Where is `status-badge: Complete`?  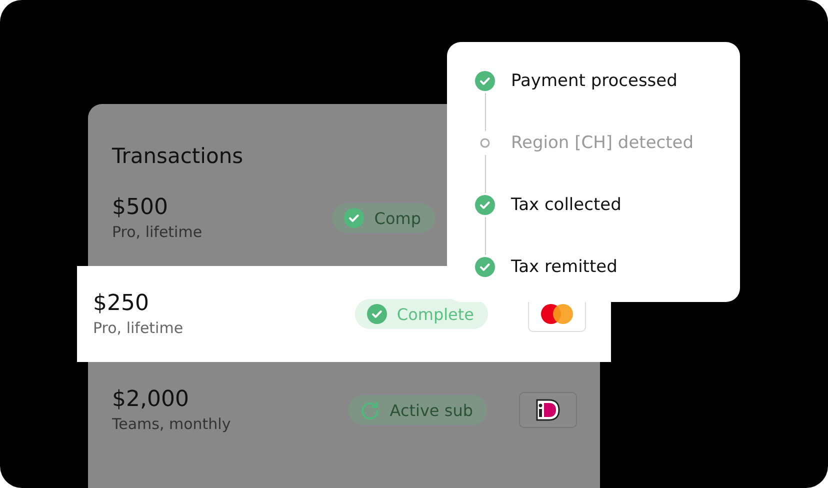 status-badge: Complete is located at coordinates (421, 314).